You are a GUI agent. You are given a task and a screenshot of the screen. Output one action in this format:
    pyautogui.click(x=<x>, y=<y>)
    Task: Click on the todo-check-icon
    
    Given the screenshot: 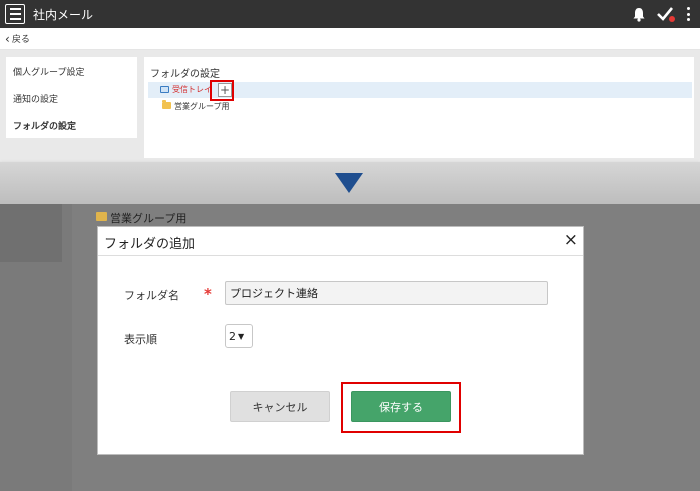 What is the action you would take?
    pyautogui.click(x=665, y=14)
    